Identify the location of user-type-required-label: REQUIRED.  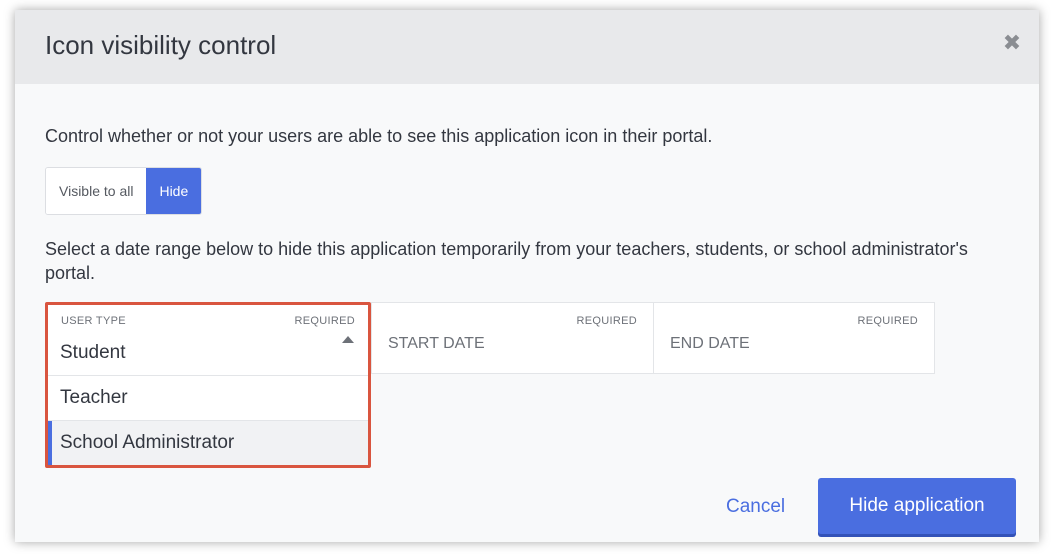
(324, 321).